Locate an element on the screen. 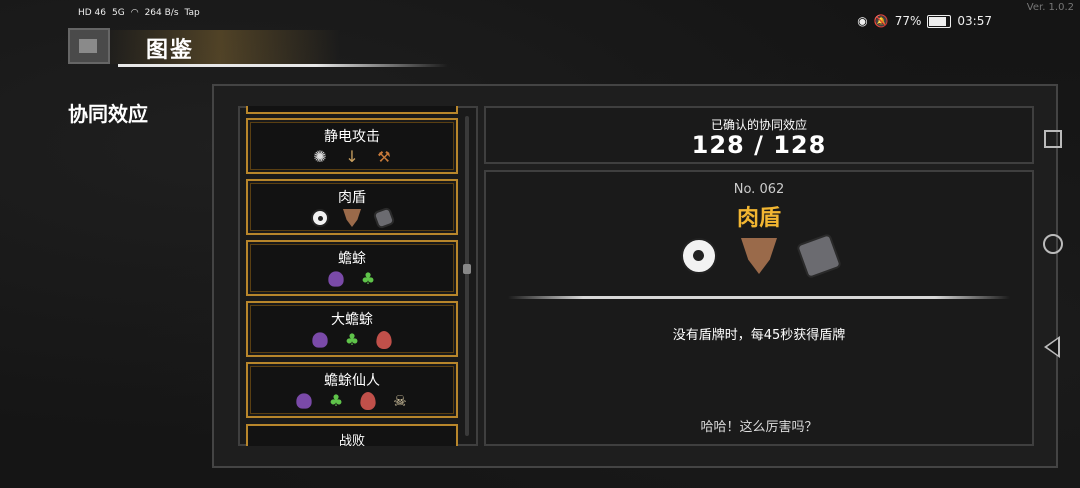 This screenshot has width=1080, height=488. list-item-partial is located at coordinates (352, 110).